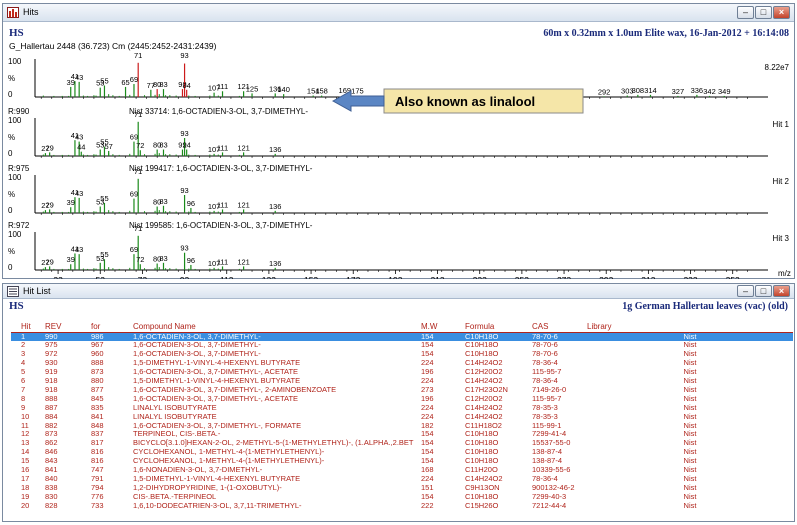 This screenshot has height=525, width=797. What do you see at coordinates (51, 452) in the screenshot?
I see `rev-score: 846` at bounding box center [51, 452].